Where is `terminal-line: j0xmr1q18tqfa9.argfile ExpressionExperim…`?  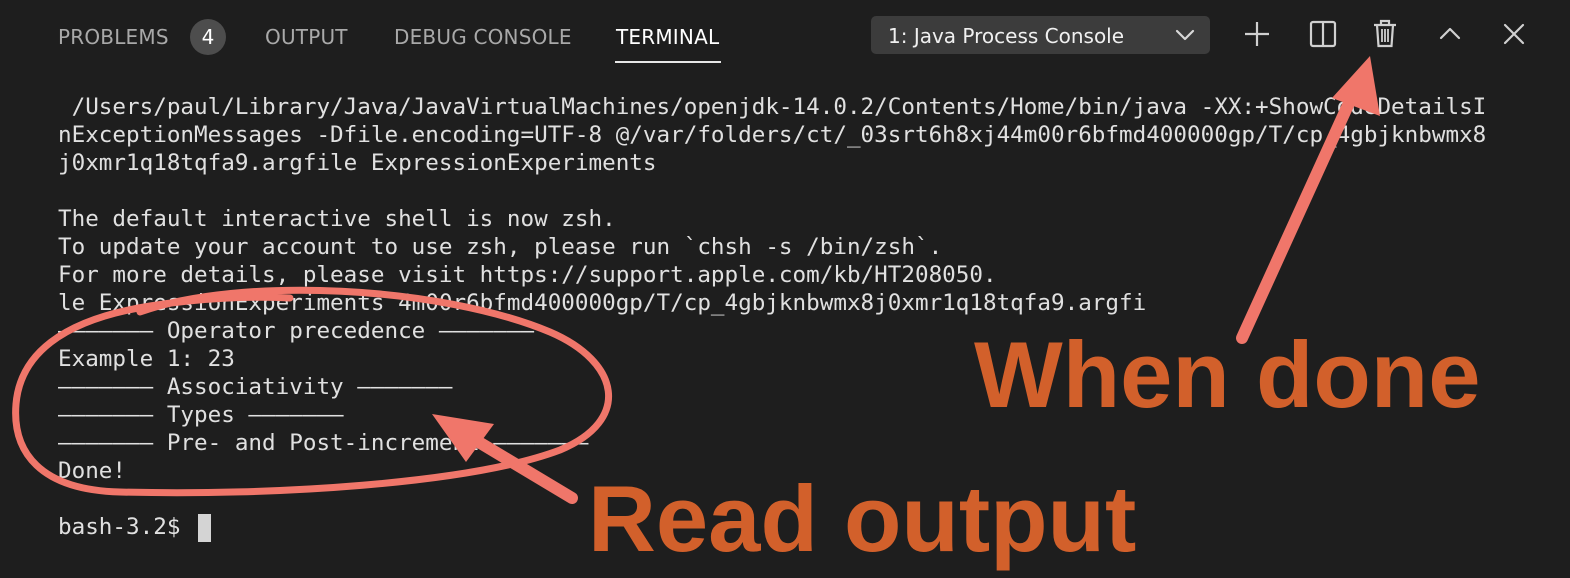
terminal-line: j0xmr1q18tqfa9.argfile ExpressionExperim… is located at coordinates (357, 163).